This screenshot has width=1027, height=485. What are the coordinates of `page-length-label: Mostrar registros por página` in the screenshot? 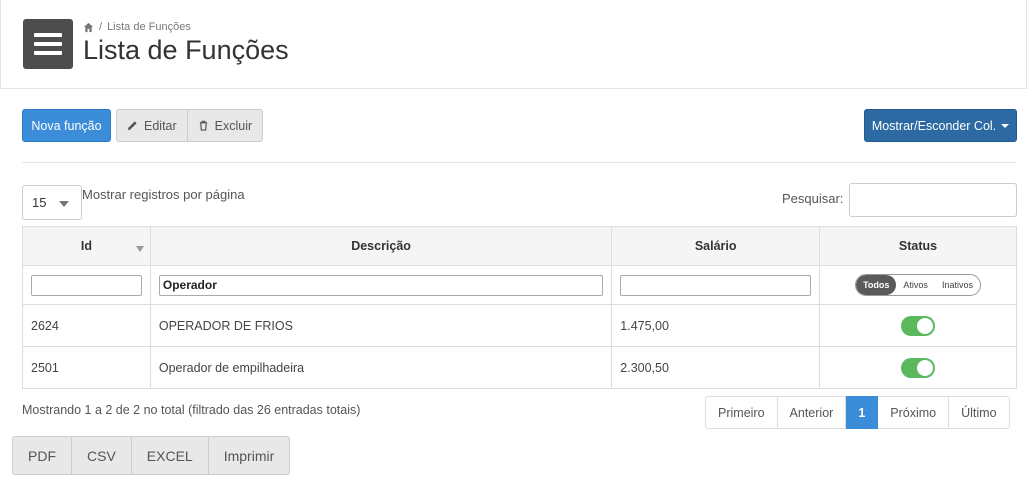 It's located at (163, 194).